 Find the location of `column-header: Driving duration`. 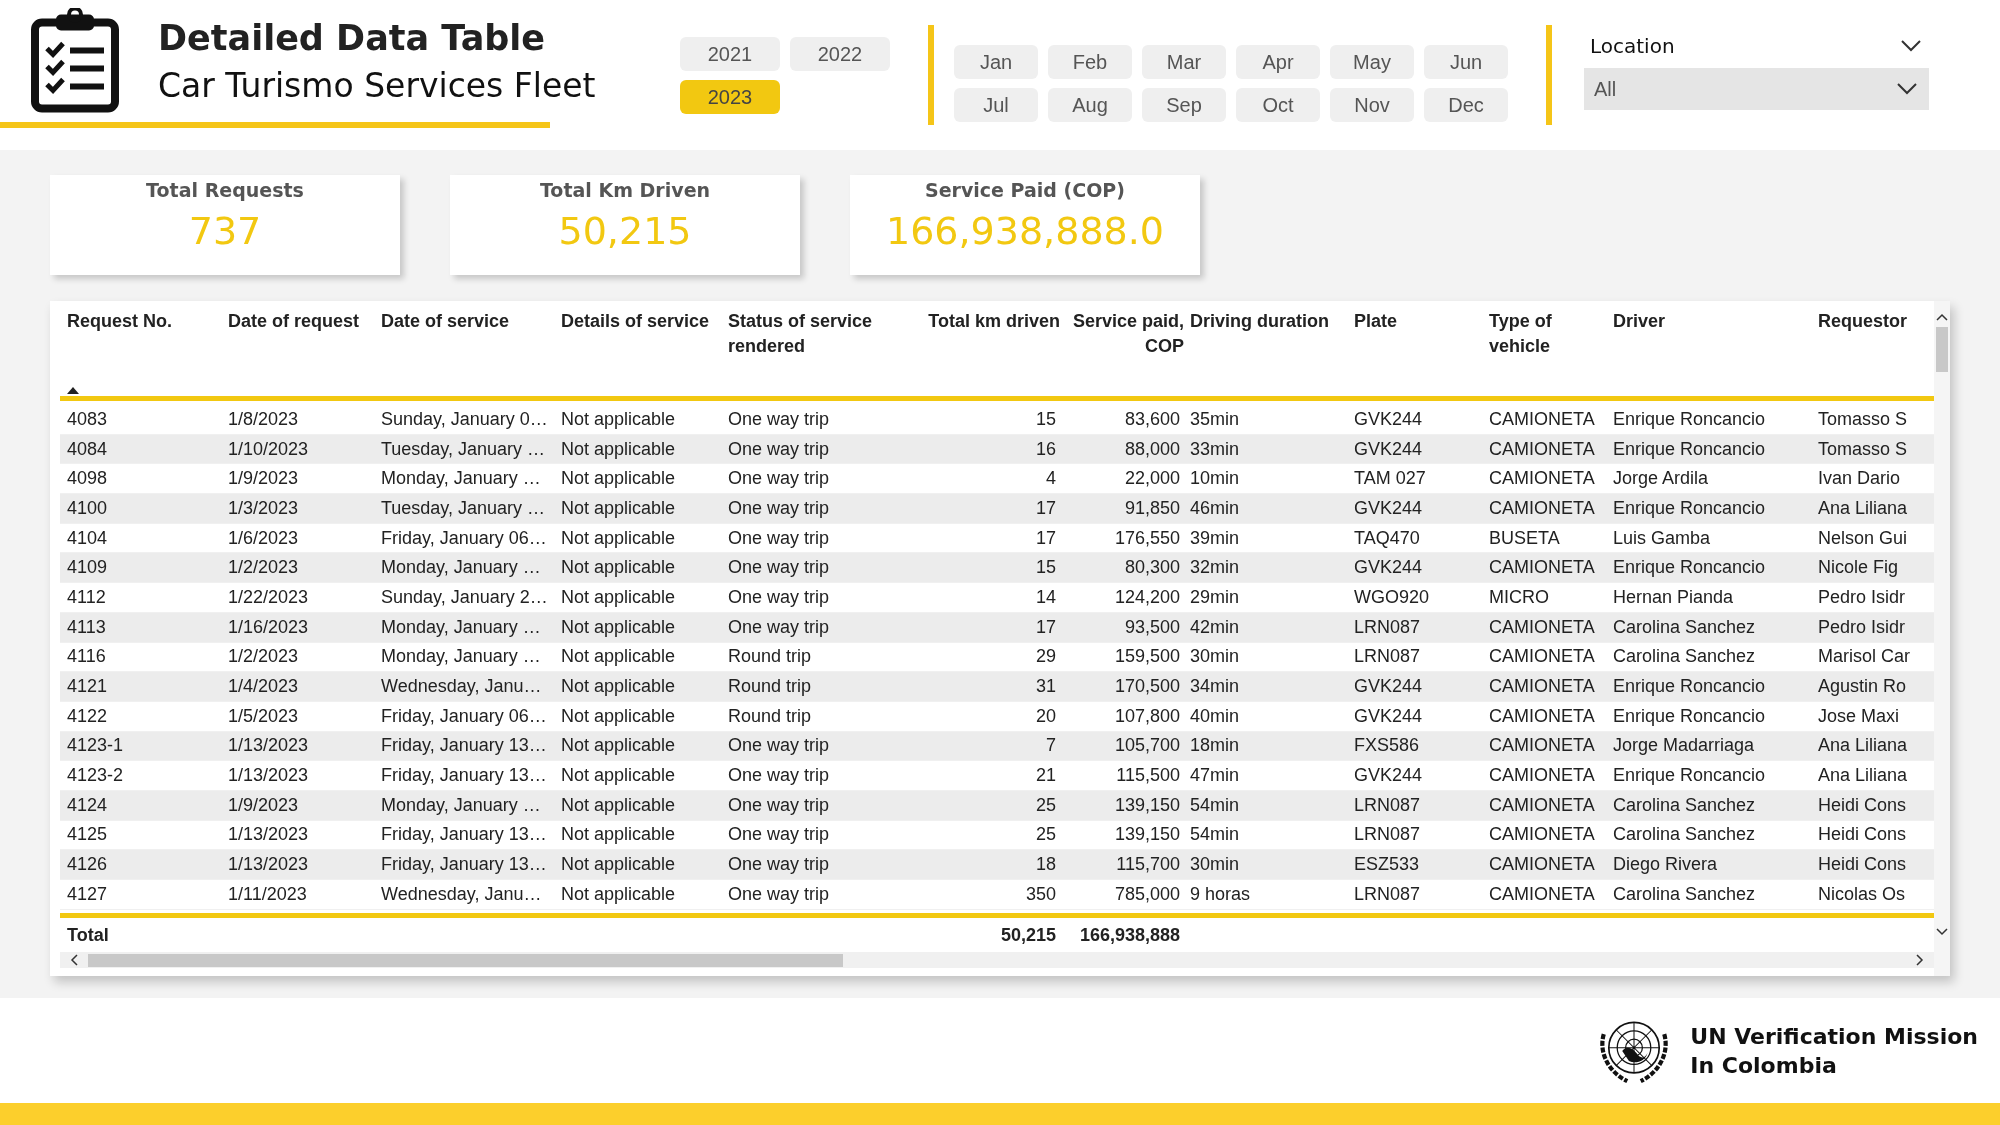

column-header: Driving duration is located at coordinates (1272, 352).